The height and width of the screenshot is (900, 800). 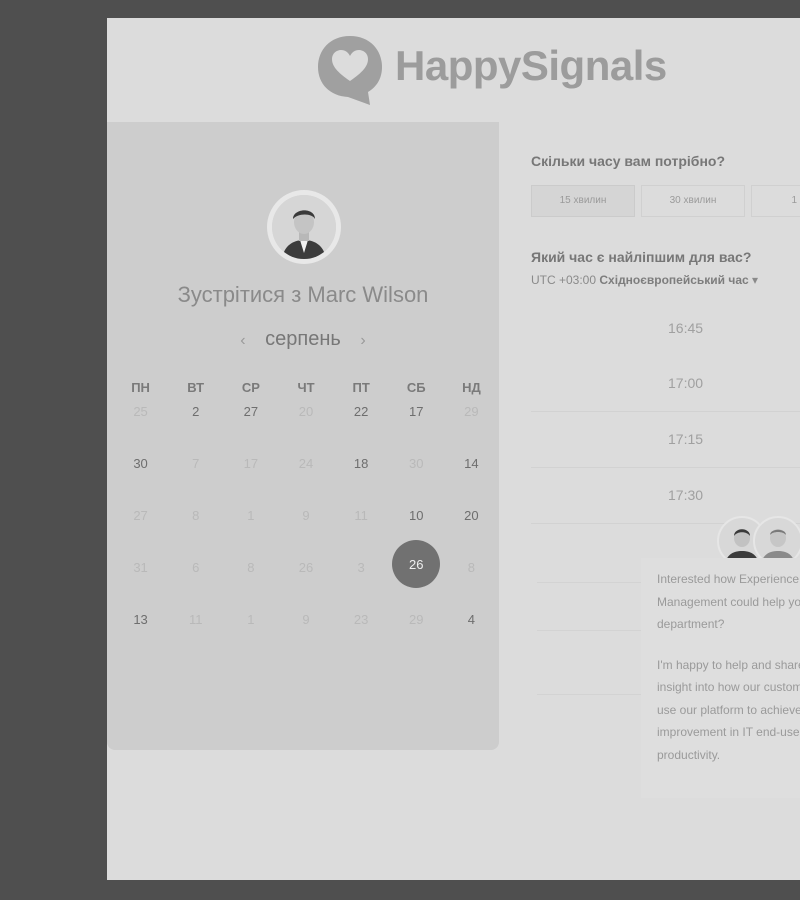 What do you see at coordinates (665, 440) in the screenshot?
I see `time-slot: 17:15` at bounding box center [665, 440].